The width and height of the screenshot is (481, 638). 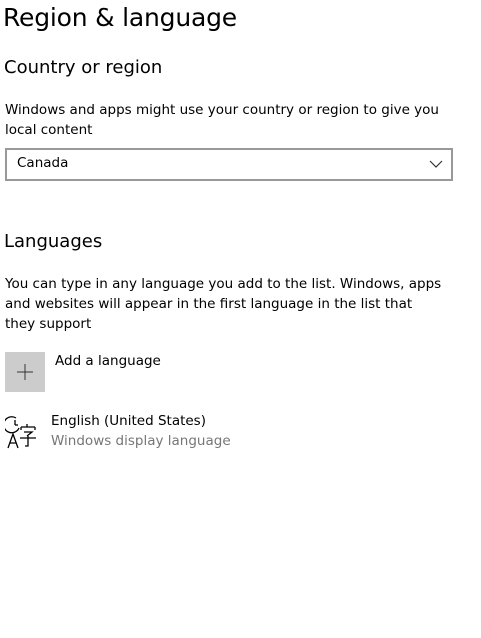 What do you see at coordinates (108, 361) in the screenshot?
I see `add-language-label: Add a language` at bounding box center [108, 361].